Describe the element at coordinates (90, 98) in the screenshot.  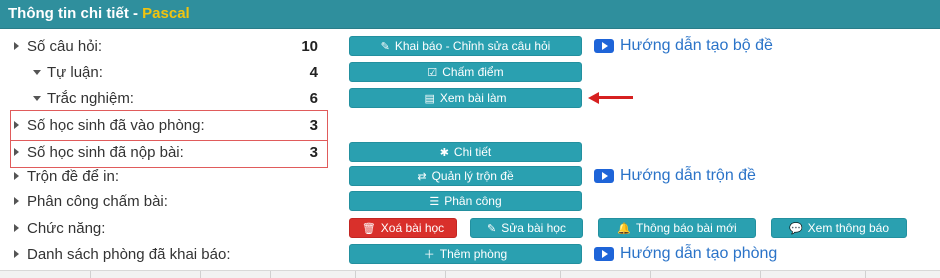
I see `row-label: Trắc nghiệm:` at that location.